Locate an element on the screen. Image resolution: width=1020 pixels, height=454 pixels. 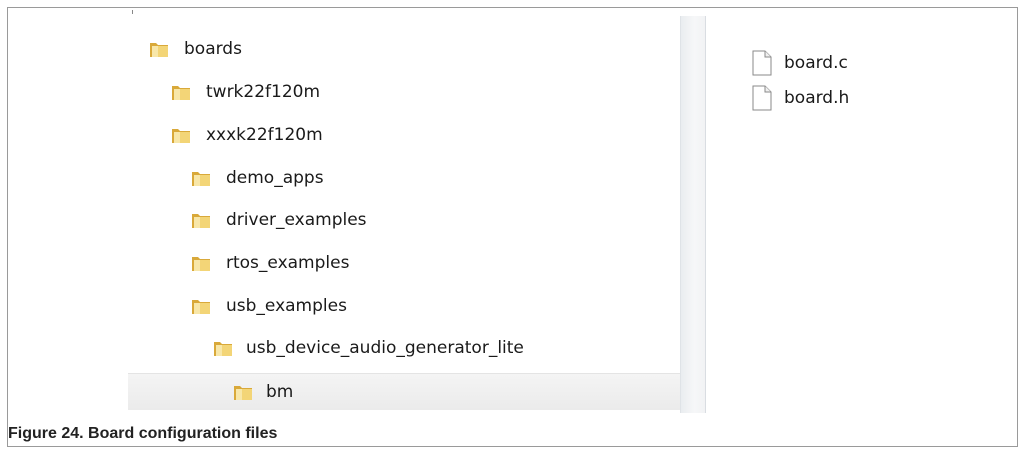
tree-item-usb-examples: usb_examples is located at coordinates (404, 306).